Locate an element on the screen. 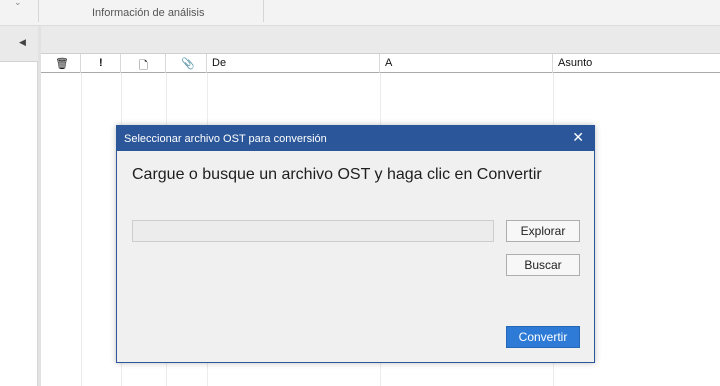 The height and width of the screenshot is (386, 720). document-icon: 🗋 is located at coordinates (143, 66).